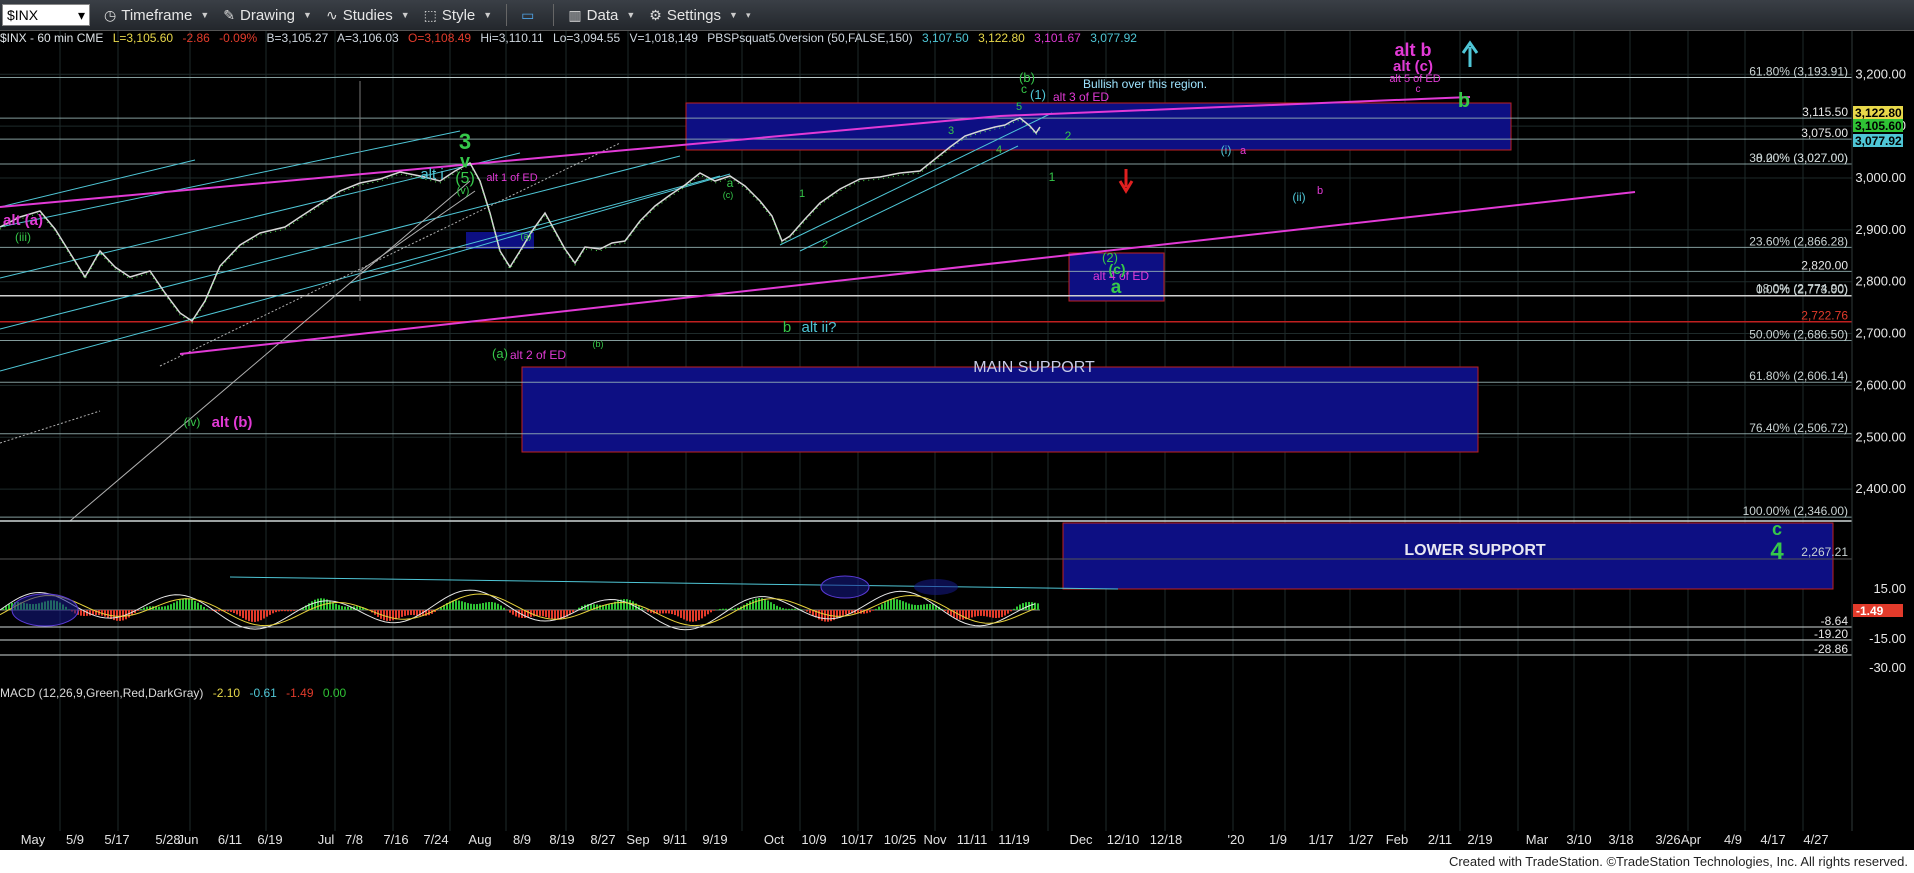 This screenshot has height=873, width=1914. Describe the element at coordinates (23, 237) in the screenshot. I see `label-iii-paren: (iii)` at that location.